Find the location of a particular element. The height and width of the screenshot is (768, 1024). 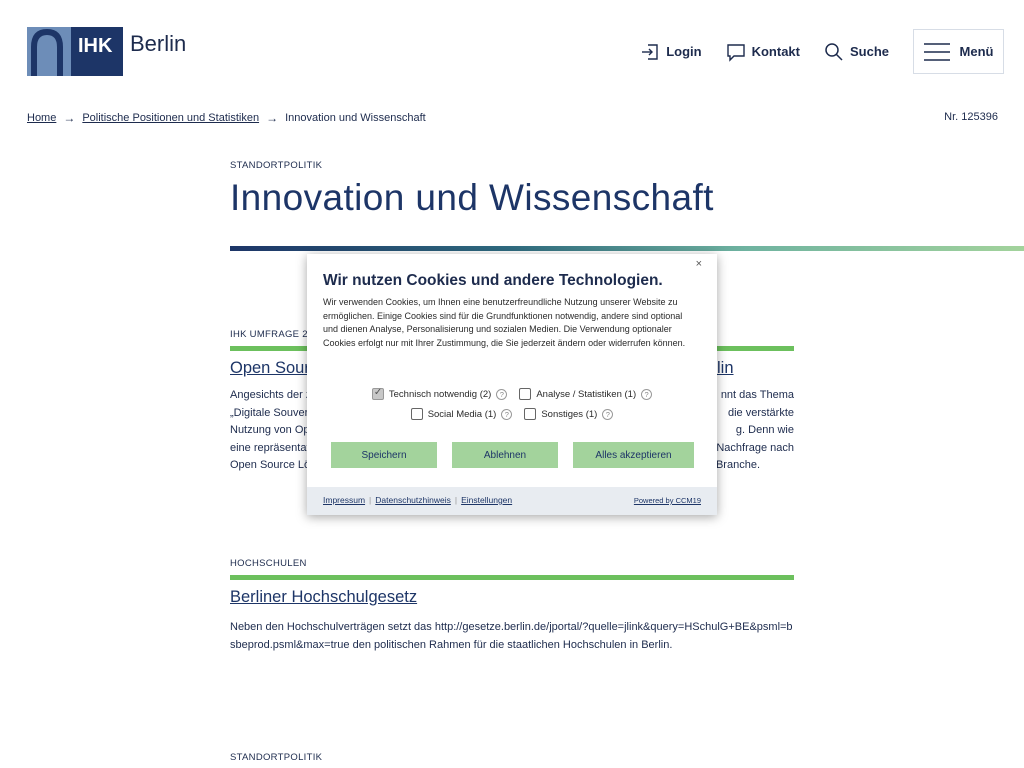

login-link: Login is located at coordinates (671, 52).